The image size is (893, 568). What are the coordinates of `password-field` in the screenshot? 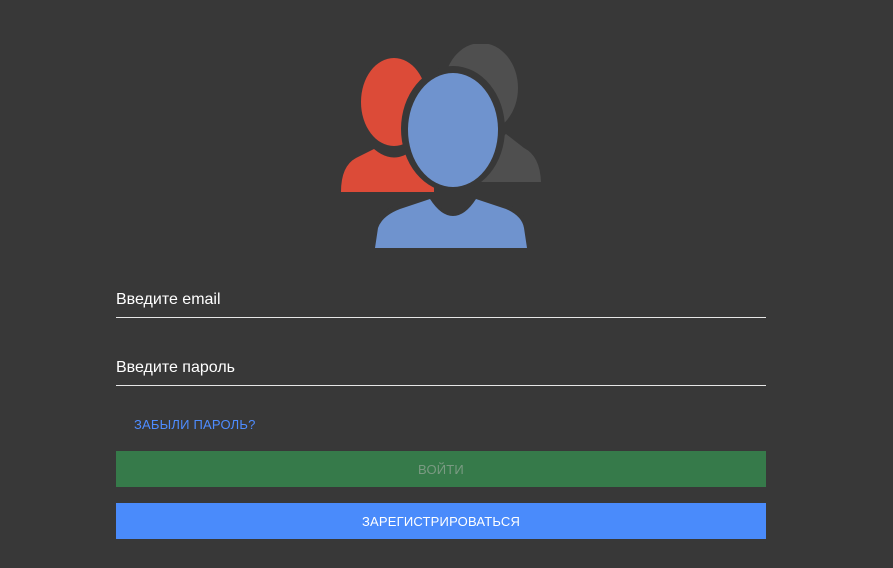 It's located at (441, 368).